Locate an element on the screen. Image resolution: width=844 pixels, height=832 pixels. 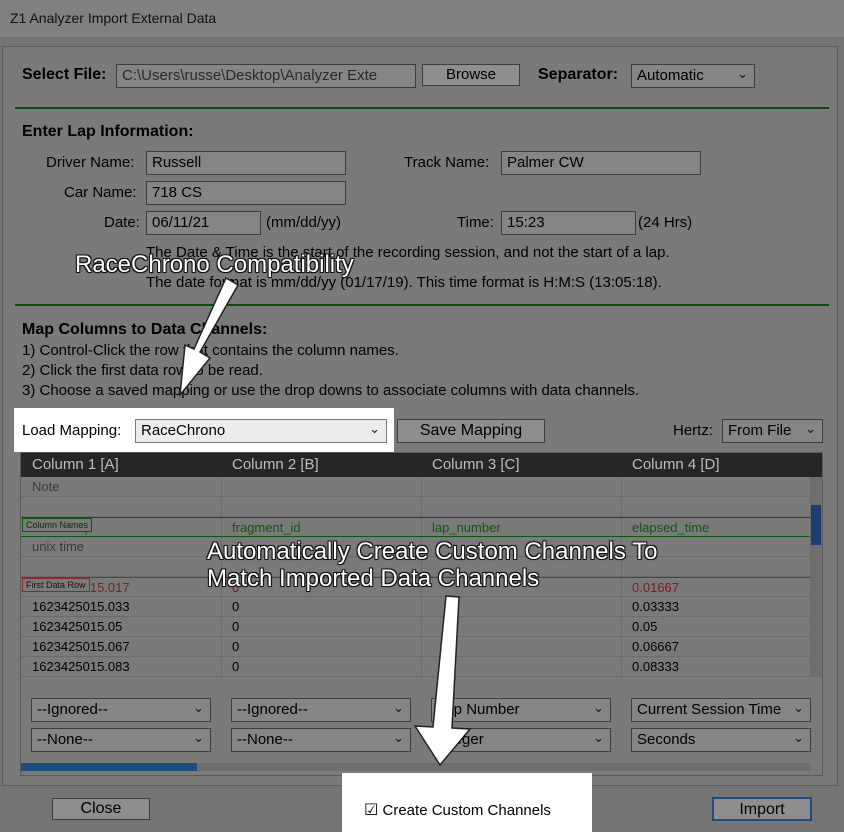
racechrono-annotation: RaceChrono Compatibility is located at coordinates (214, 264).